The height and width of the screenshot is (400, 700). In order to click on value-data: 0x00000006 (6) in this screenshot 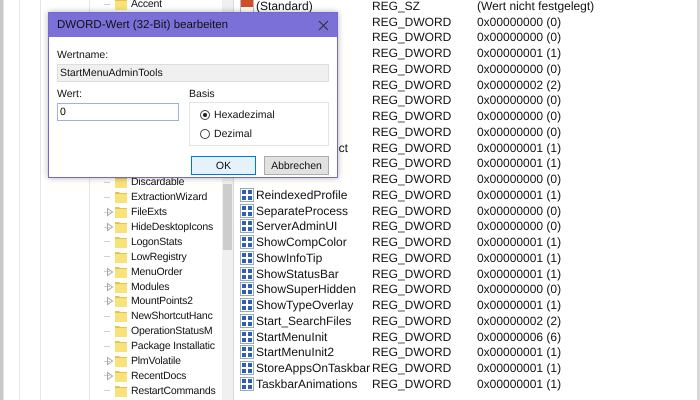, I will do `click(519, 337)`.